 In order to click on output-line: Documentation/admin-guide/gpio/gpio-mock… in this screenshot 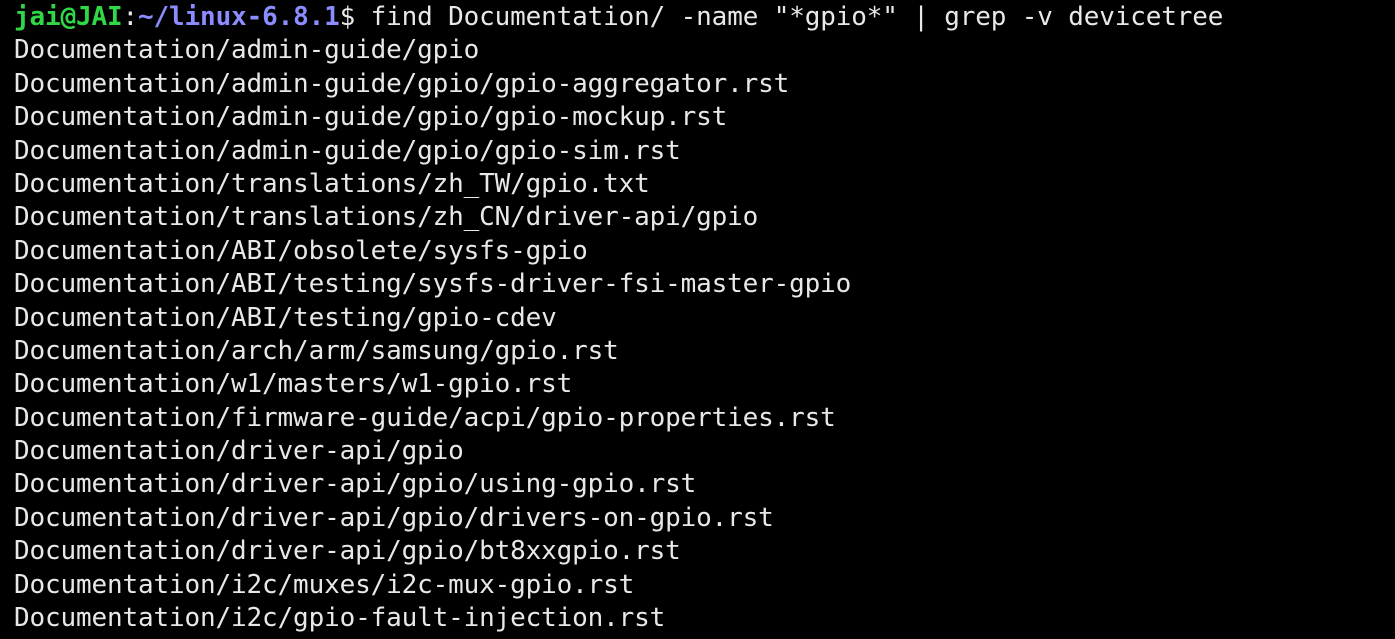, I will do `click(371, 117)`.